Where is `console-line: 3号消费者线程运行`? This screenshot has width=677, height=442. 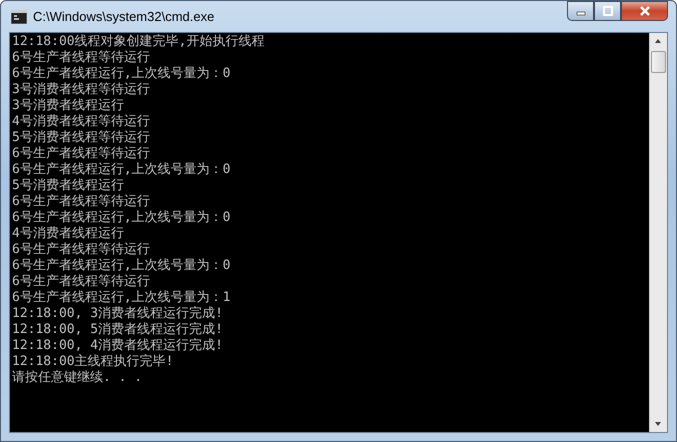
console-line: 3号消费者线程运行 is located at coordinates (68, 106).